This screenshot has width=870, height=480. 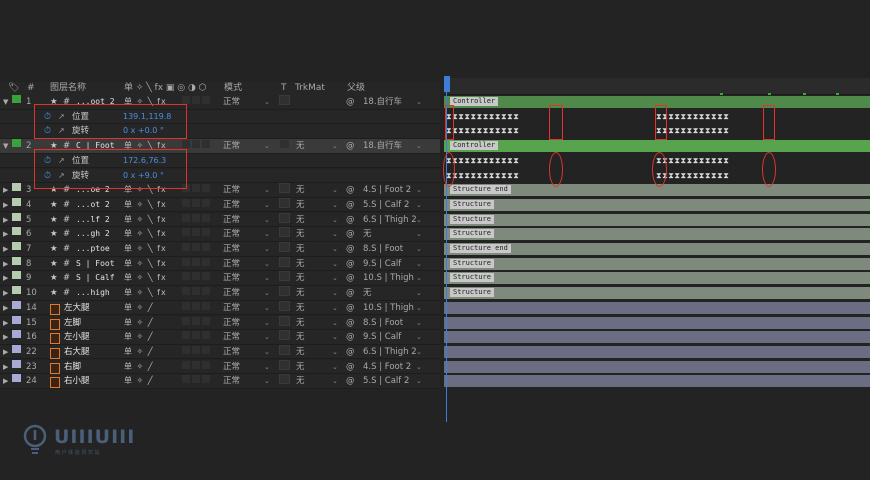 What do you see at coordinates (657, 86) in the screenshot?
I see `time-ruler` at bounding box center [657, 86].